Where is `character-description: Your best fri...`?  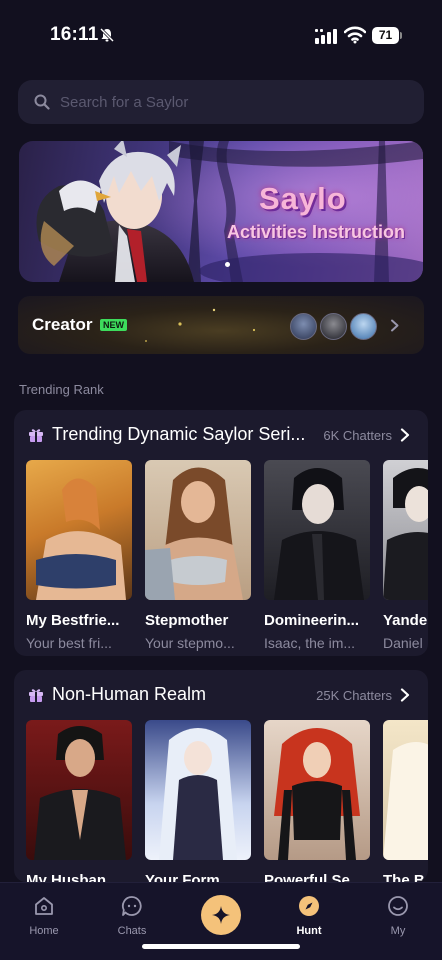
character-description: Your best fri... is located at coordinates (69, 643).